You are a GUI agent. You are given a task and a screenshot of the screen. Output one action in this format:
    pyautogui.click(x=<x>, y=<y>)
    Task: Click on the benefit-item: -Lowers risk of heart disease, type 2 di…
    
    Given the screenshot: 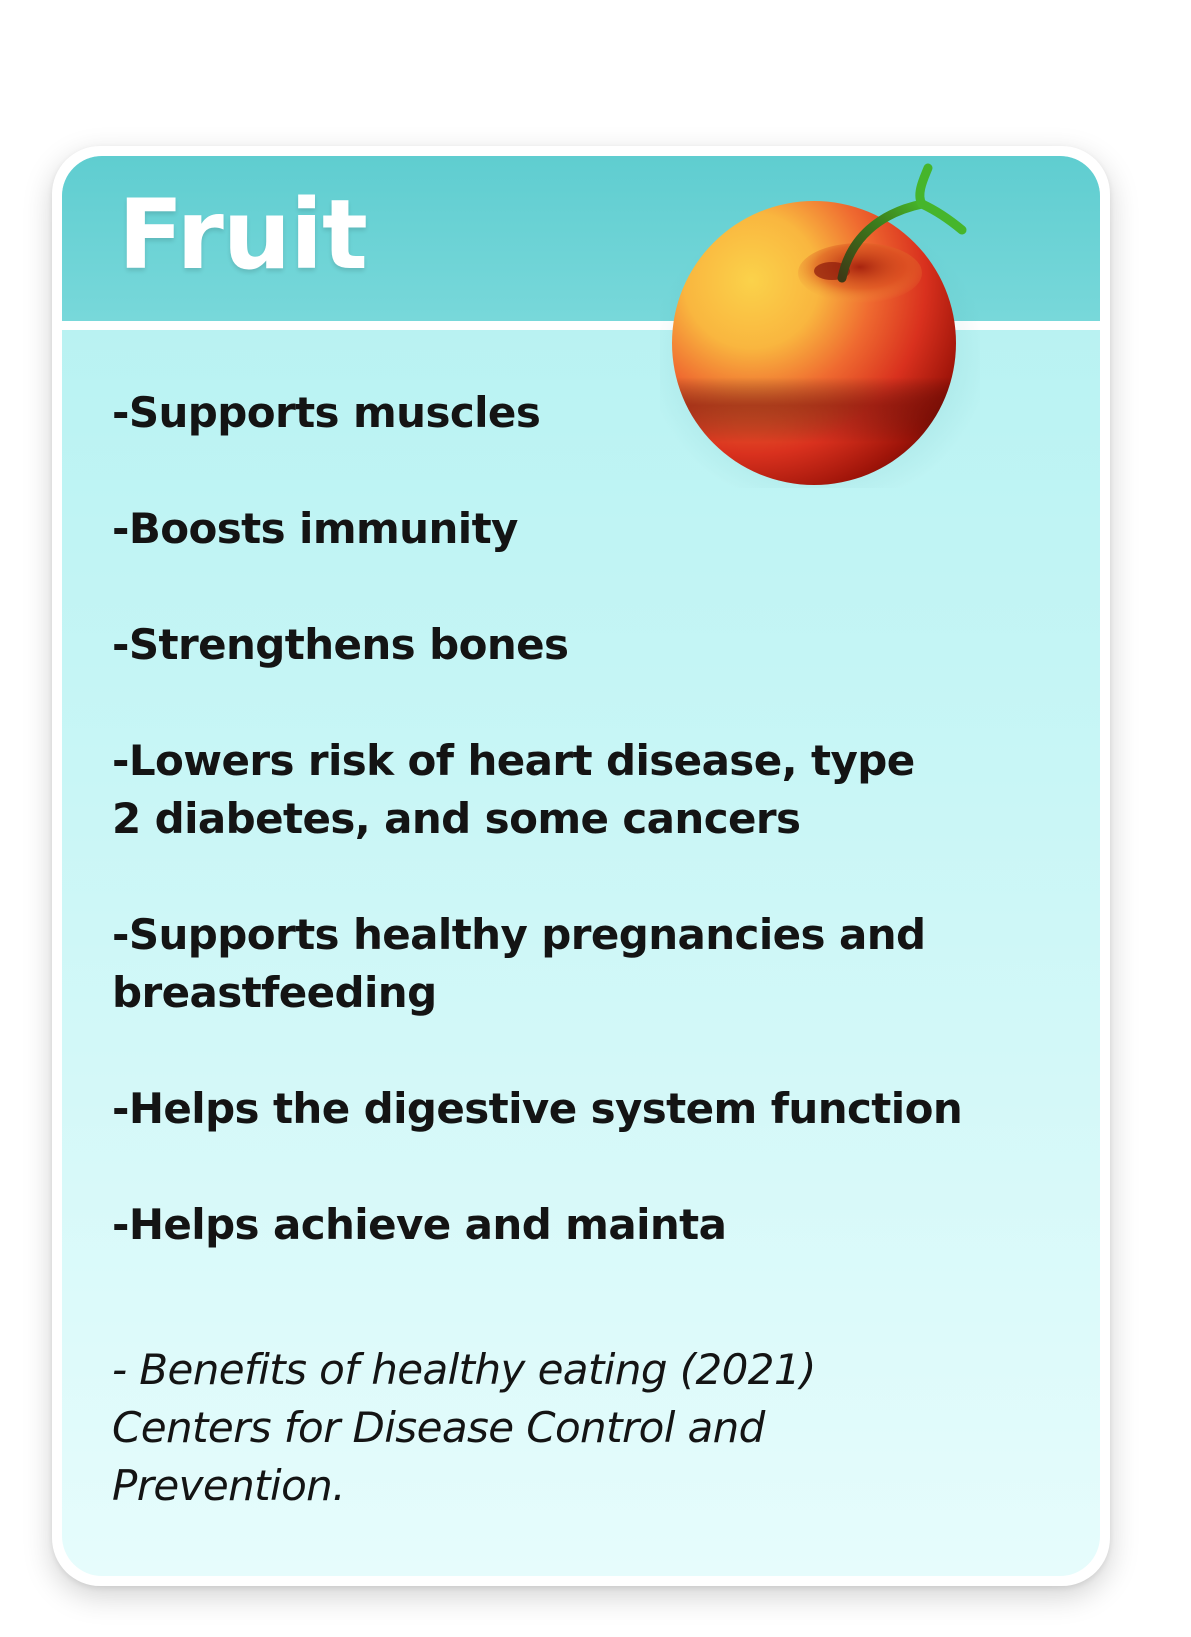 What is the action you would take?
    pyautogui.click(x=513, y=789)
    